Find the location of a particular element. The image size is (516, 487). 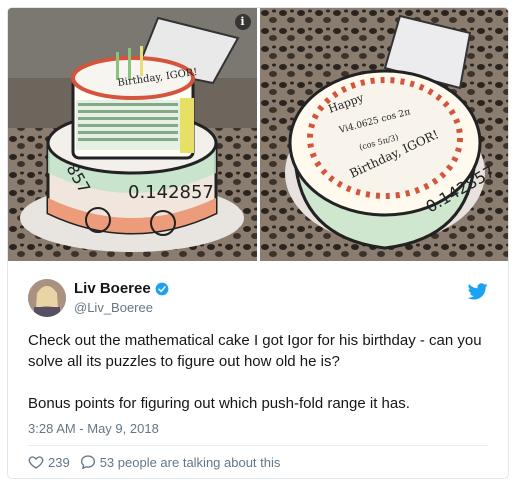

twitter-bird-icon is located at coordinates (478, 291).